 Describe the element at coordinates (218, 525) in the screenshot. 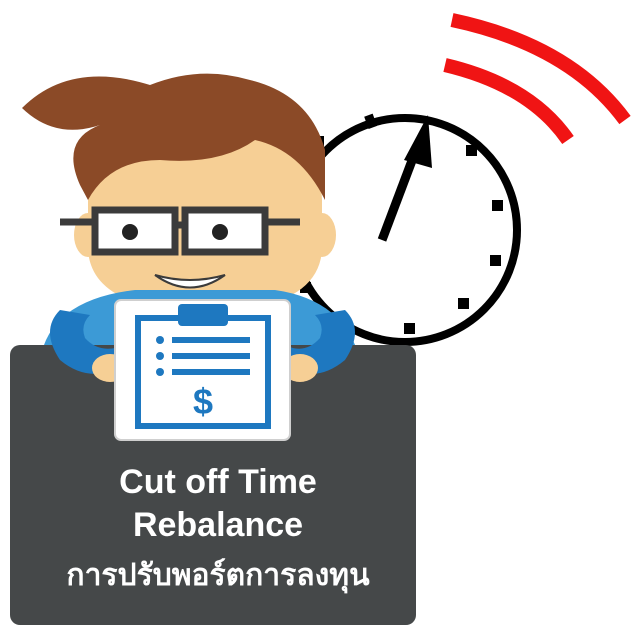

I see `caption-subtitle: Rebalance` at that location.